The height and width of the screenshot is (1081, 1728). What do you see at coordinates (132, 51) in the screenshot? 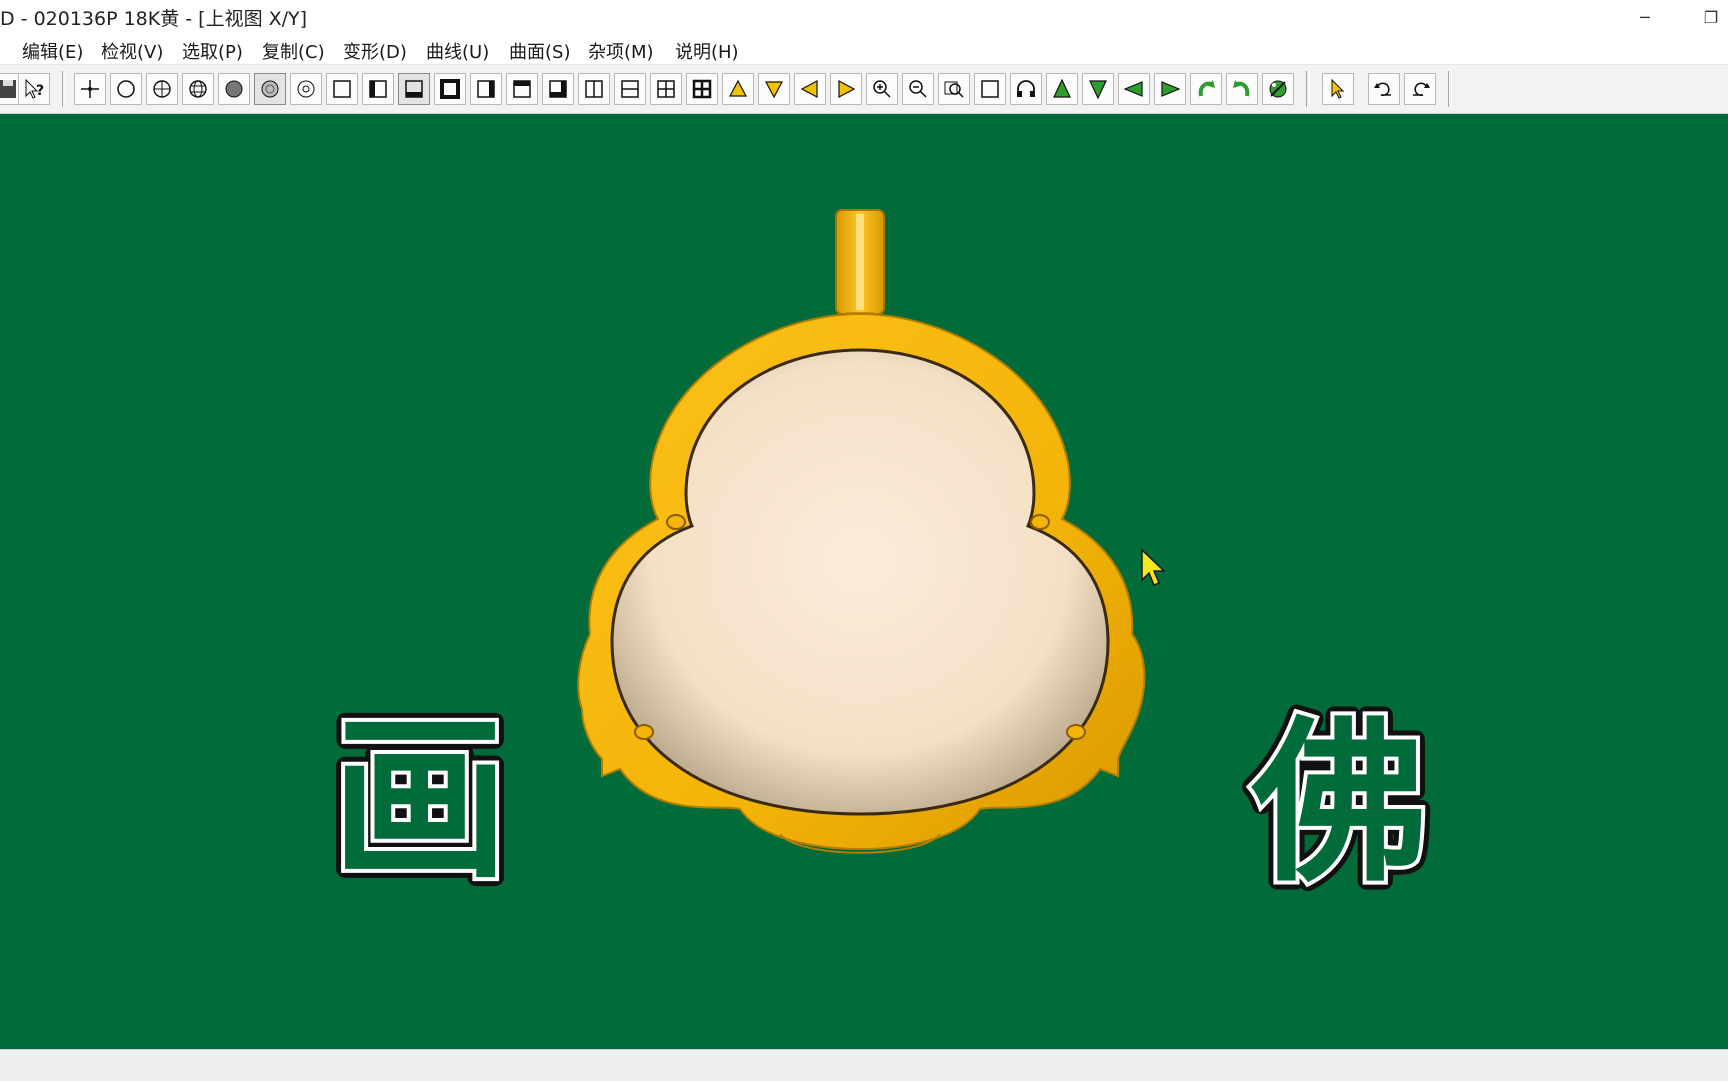
I see `menu-view: 检视(V)` at bounding box center [132, 51].